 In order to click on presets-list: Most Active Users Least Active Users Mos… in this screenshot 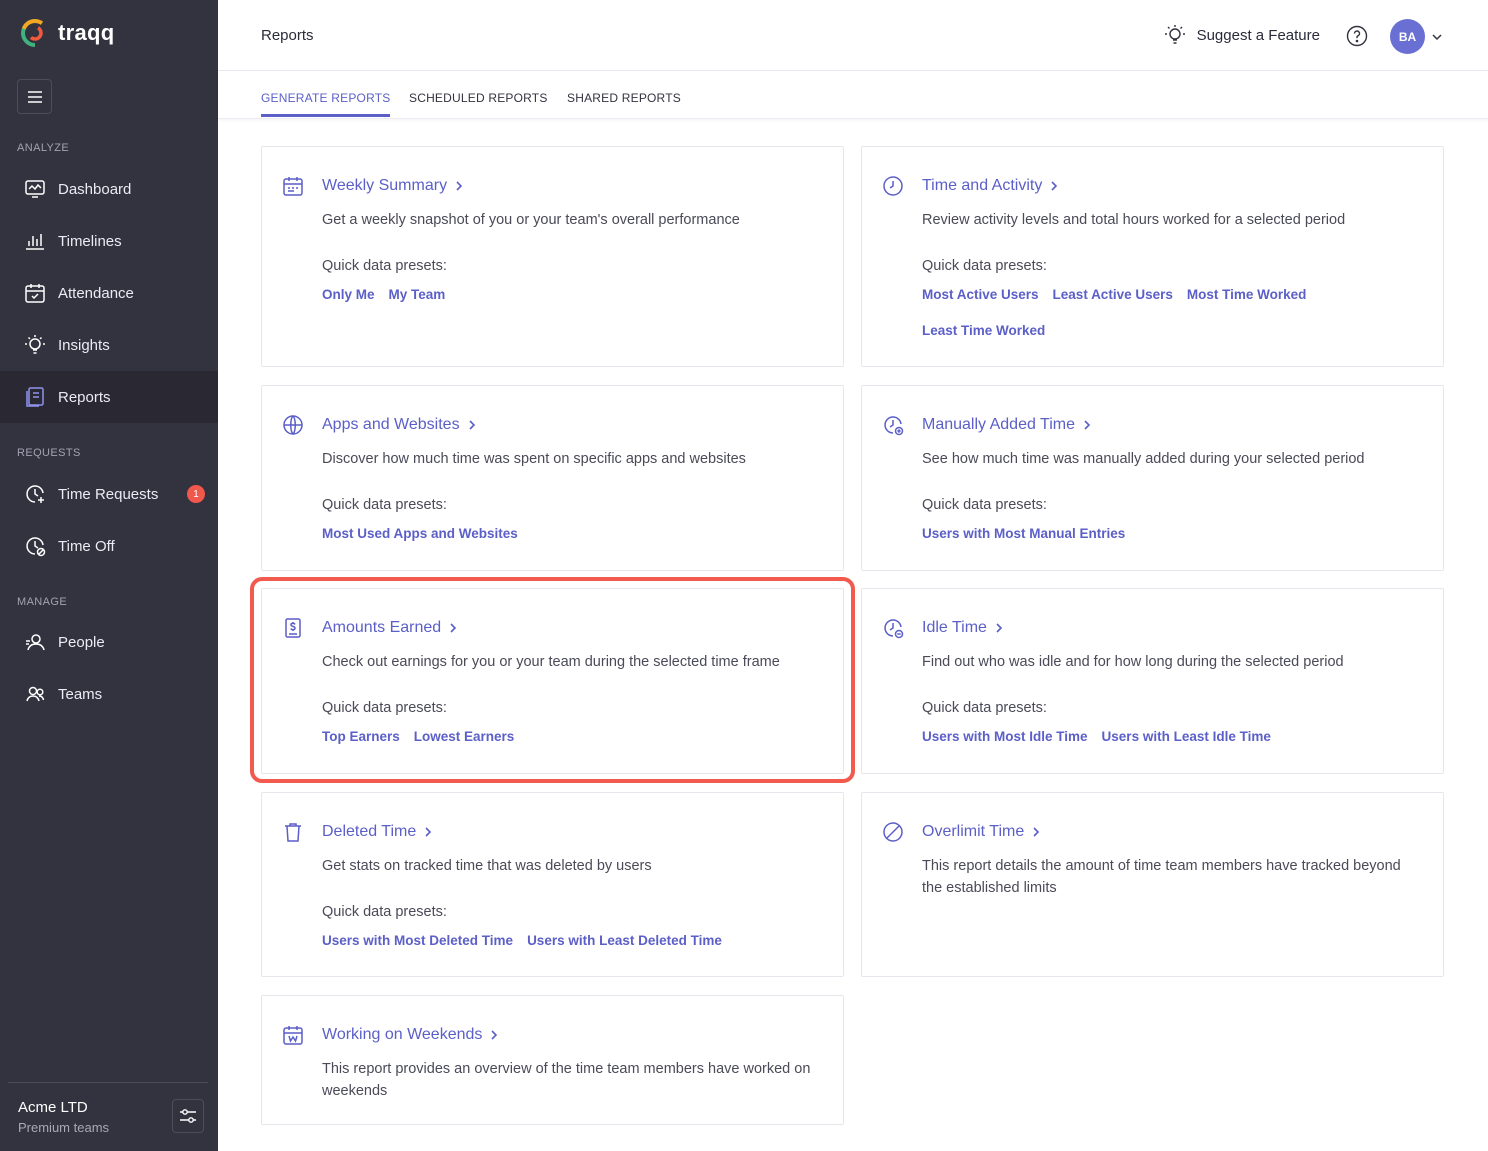, I will do `click(1172, 313)`.